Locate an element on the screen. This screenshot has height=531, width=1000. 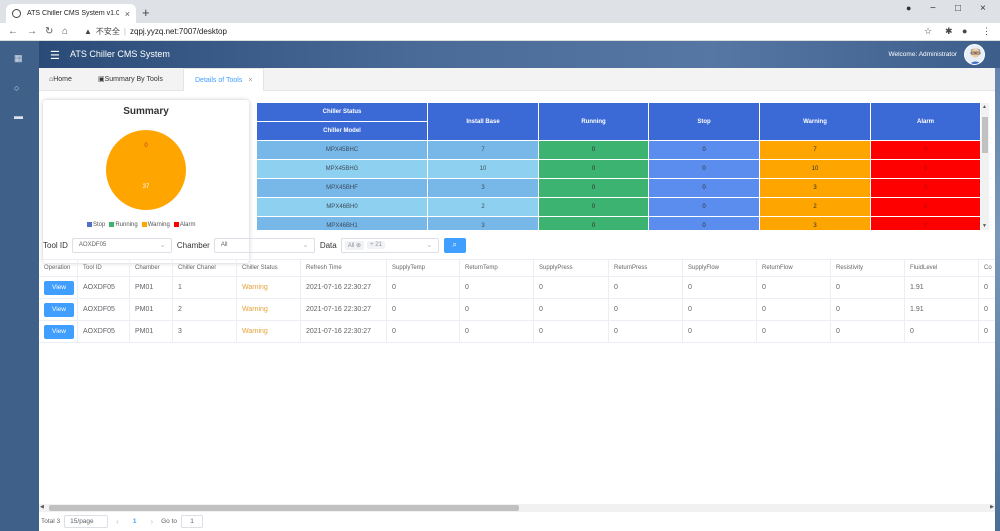
pie-legend: Stop Running Warning Alarm is located at coordinates (141, 225).